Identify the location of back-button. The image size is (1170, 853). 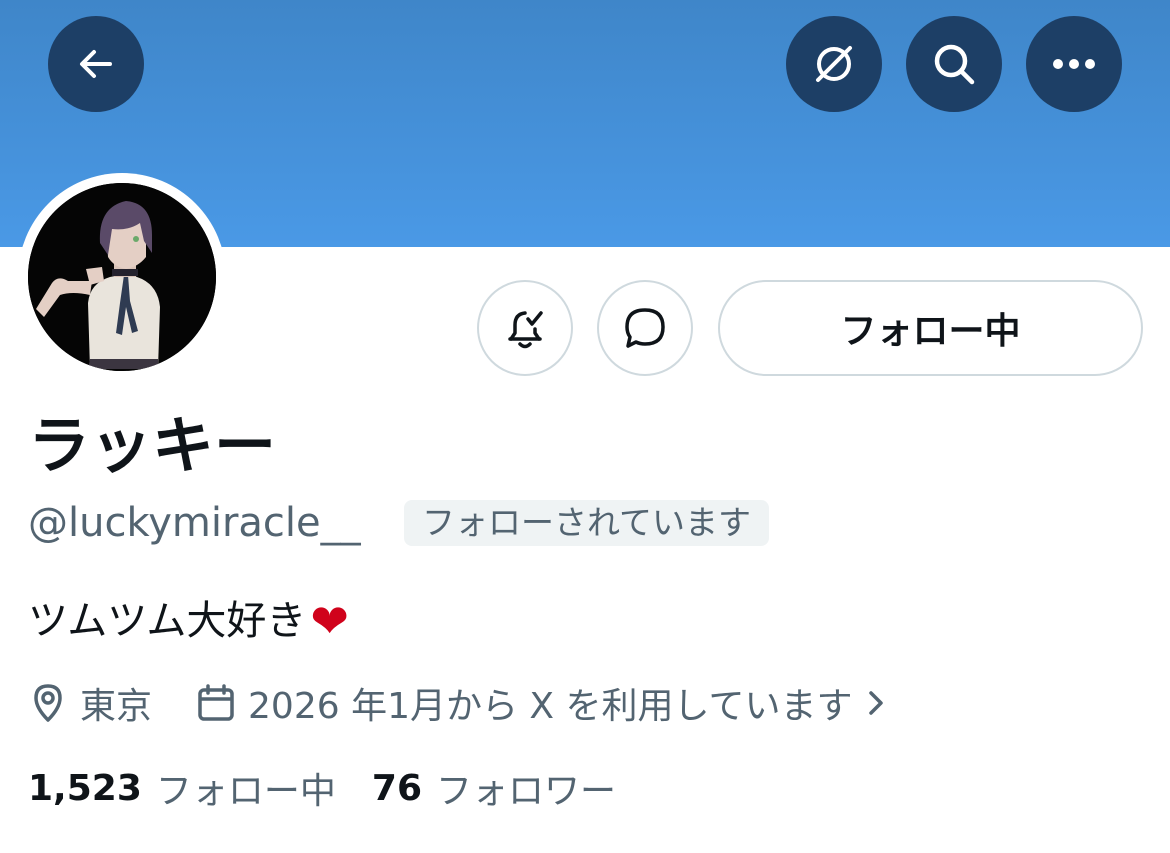
(96, 64).